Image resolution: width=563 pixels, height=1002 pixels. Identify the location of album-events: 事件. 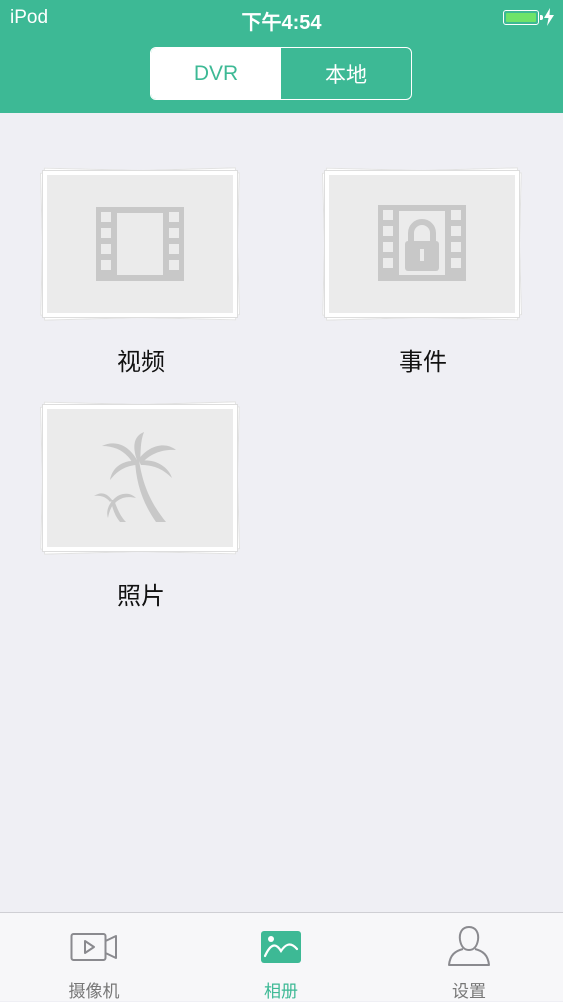
(423, 271).